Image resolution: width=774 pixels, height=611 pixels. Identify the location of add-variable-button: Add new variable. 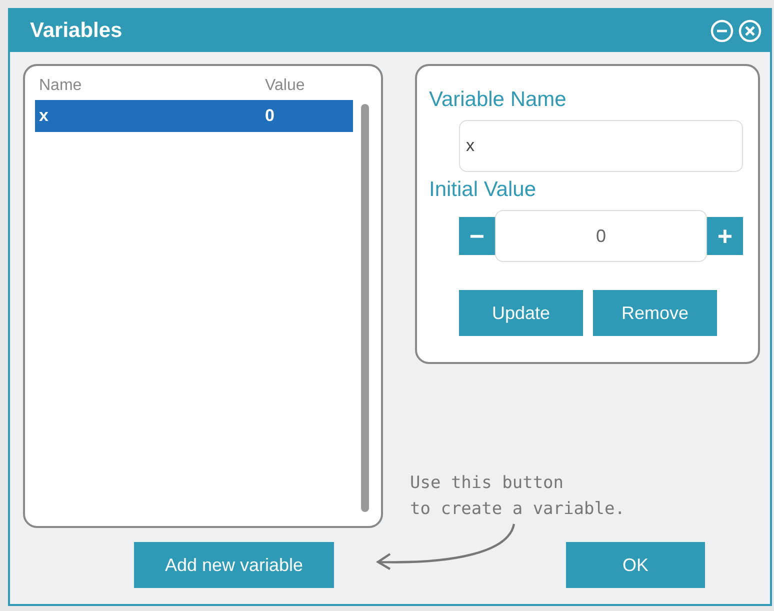
(234, 565).